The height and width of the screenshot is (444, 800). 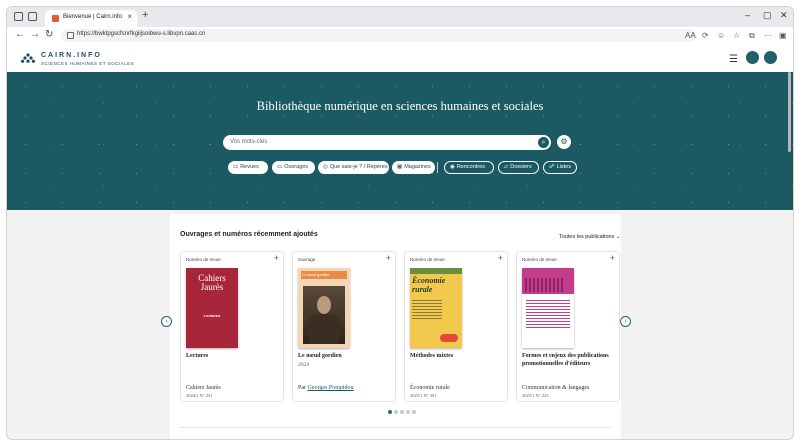 I want to click on filter-que-sais-je-button: ◎ Que sais-je ? / Repères, so click(x=353, y=167).